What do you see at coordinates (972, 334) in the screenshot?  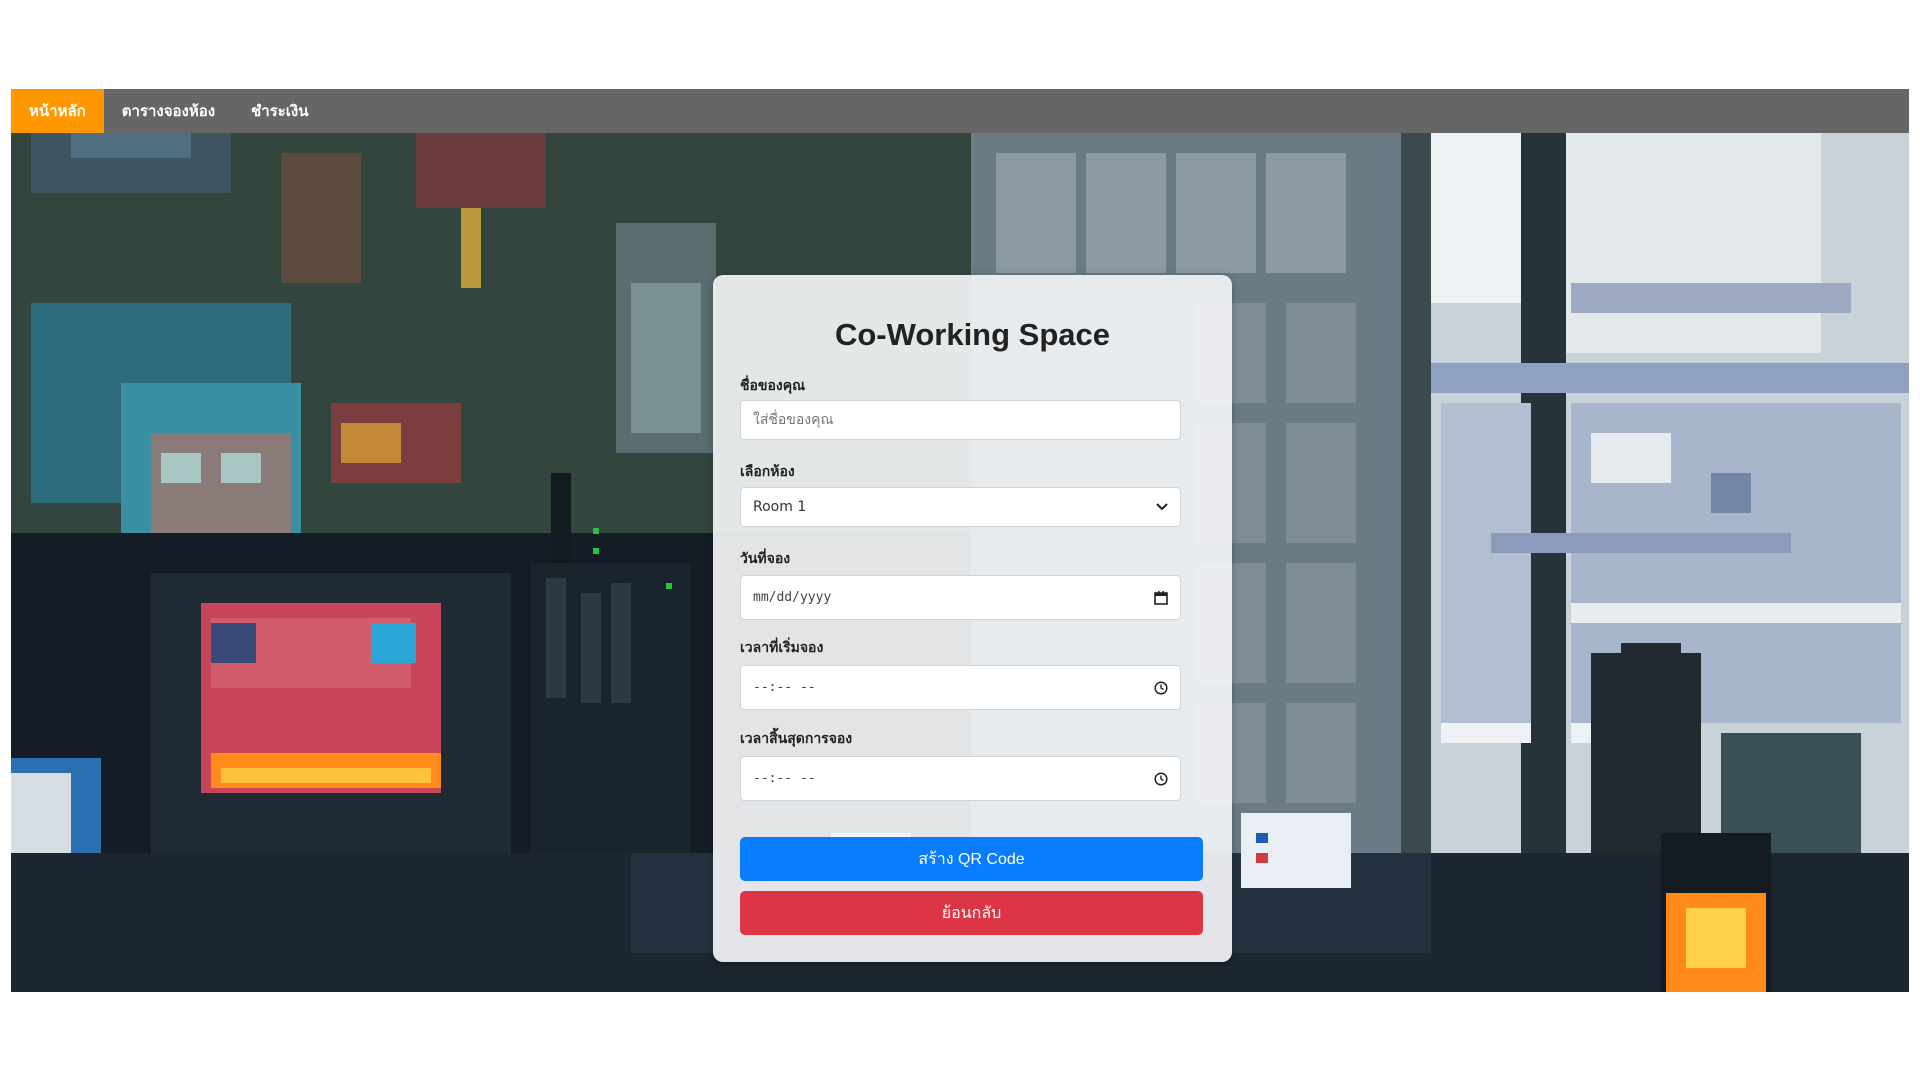 I see `form-title: Co-Working Space` at bounding box center [972, 334].